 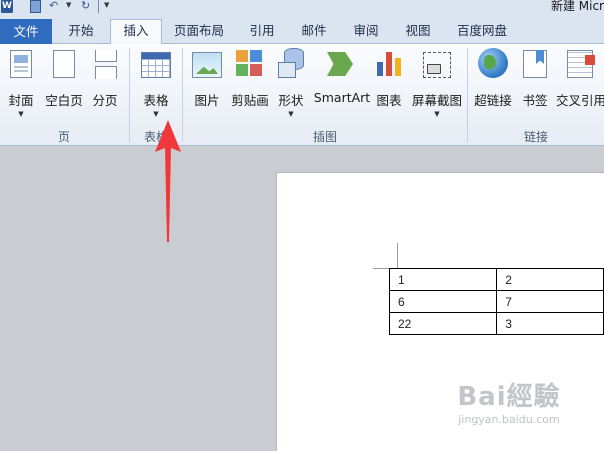 I want to click on watermark-url: jingyan.baidu.com, so click(x=509, y=419).